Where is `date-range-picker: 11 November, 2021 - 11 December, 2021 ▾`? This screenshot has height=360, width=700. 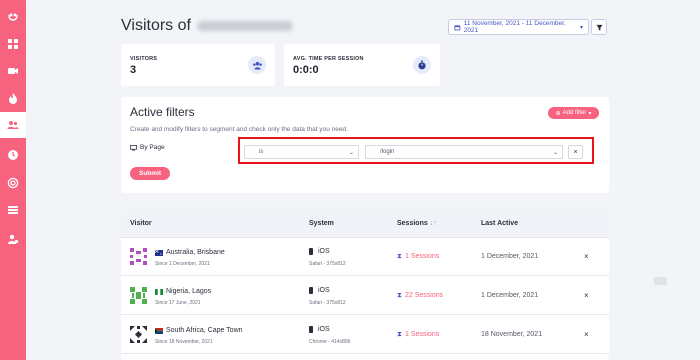
date-range-picker: 11 November, 2021 - 11 December, 2021 ▾ is located at coordinates (518, 27).